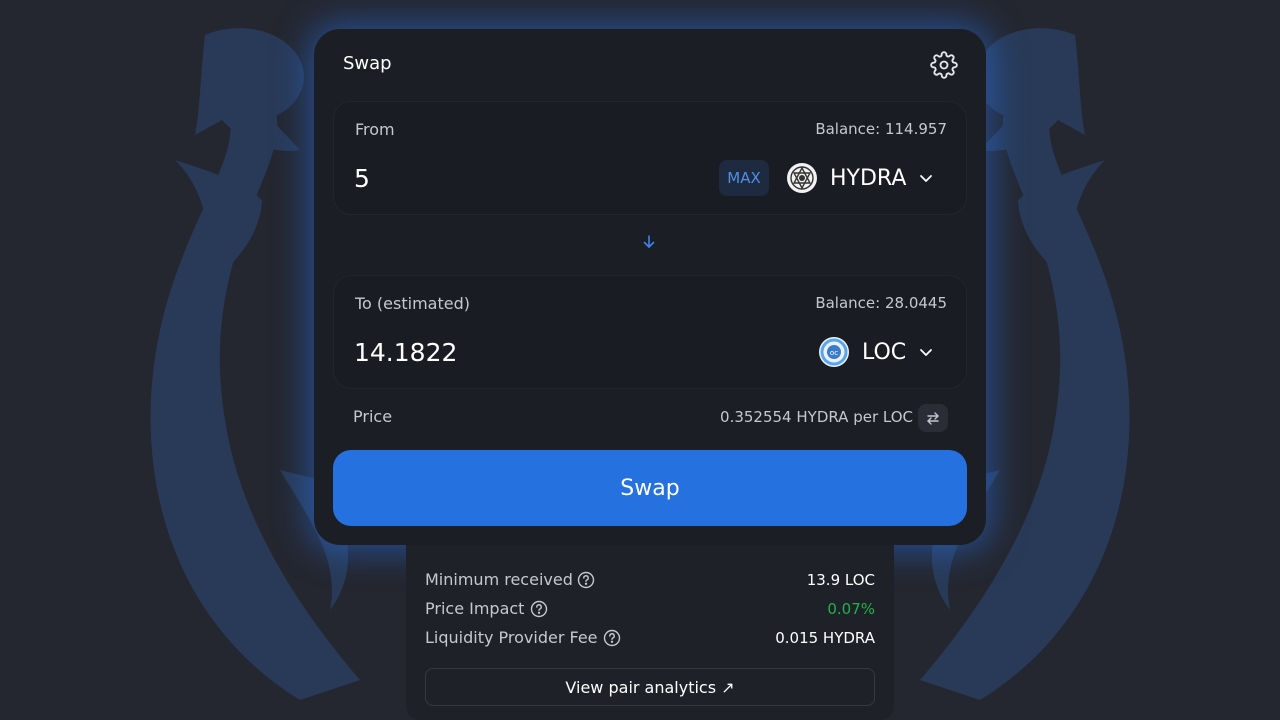 Image resolution: width=1280 pixels, height=720 pixels. Describe the element at coordinates (881, 129) in the screenshot. I see `from-balance: Balance: 114.957` at that location.